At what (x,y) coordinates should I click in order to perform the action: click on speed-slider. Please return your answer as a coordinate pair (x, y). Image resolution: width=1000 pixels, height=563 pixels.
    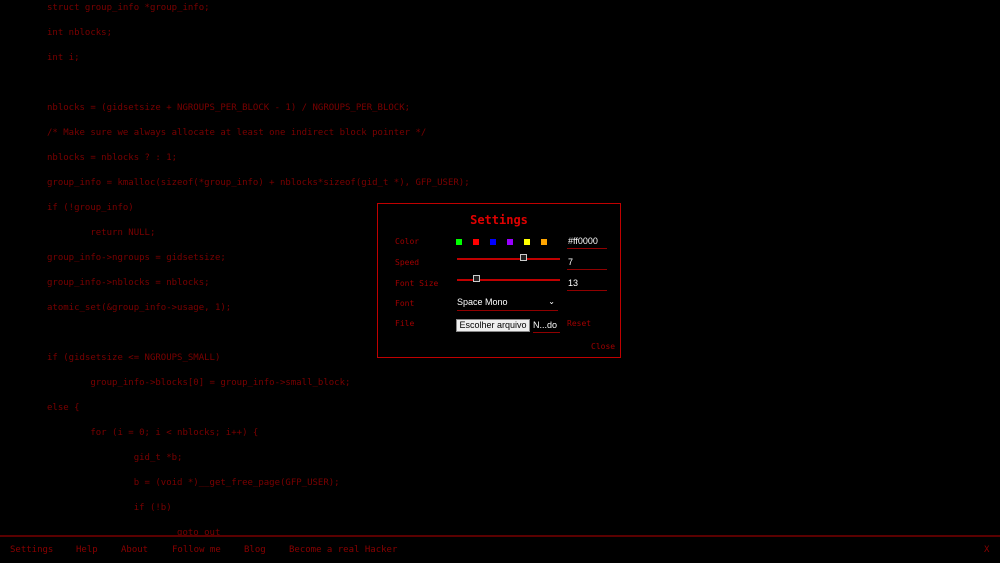
    Looking at the image, I should click on (508, 257).